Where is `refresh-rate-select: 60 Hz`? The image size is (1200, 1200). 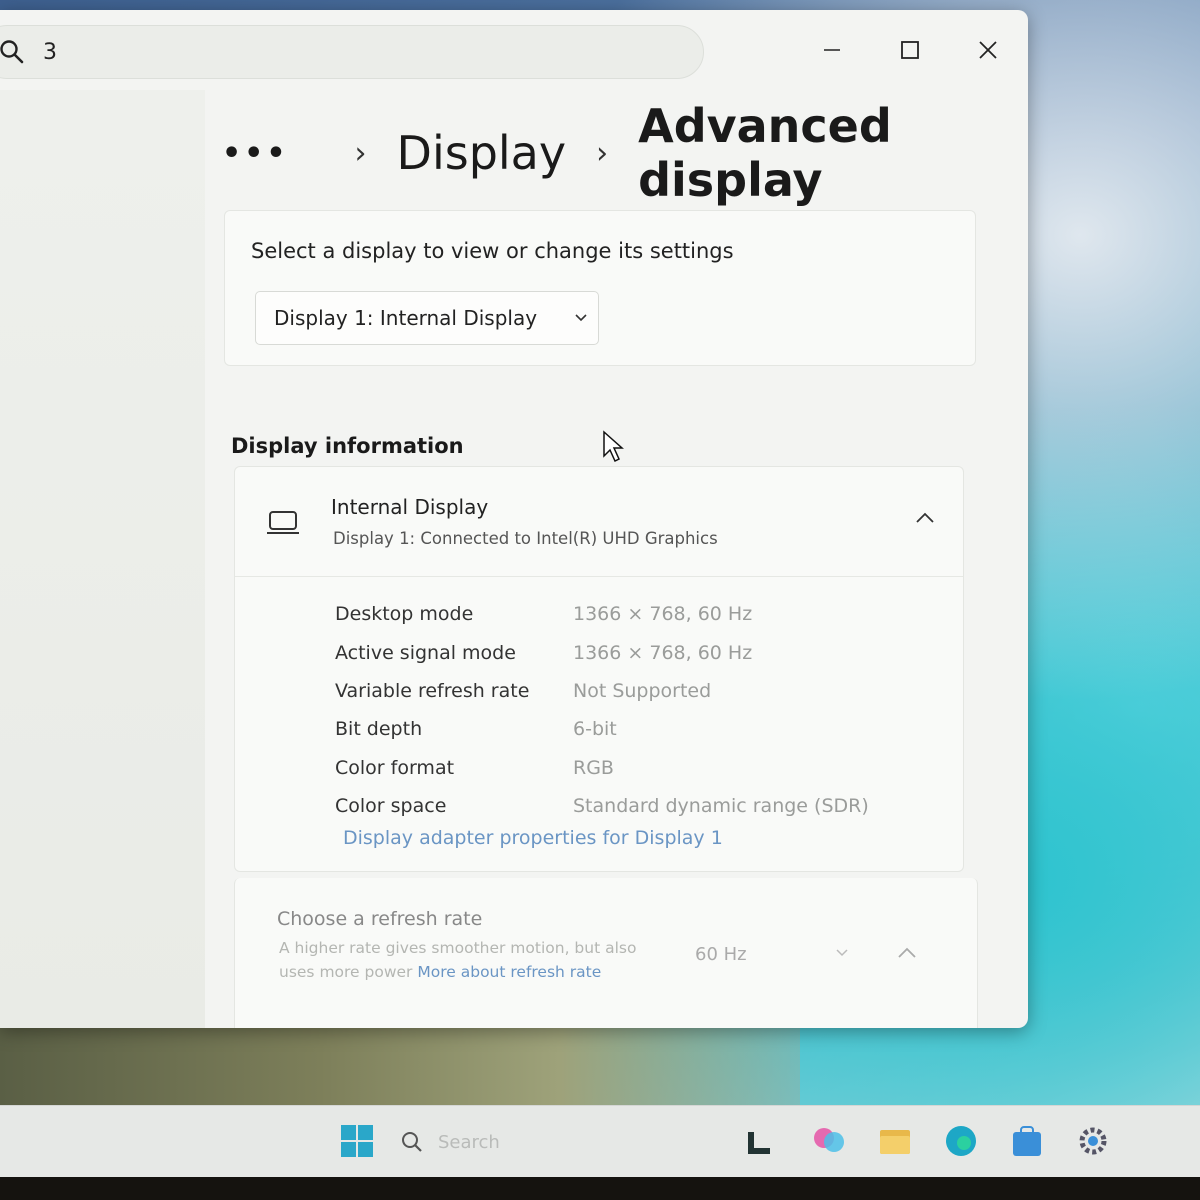
refresh-rate-select: 60 Hz is located at coordinates (721, 954).